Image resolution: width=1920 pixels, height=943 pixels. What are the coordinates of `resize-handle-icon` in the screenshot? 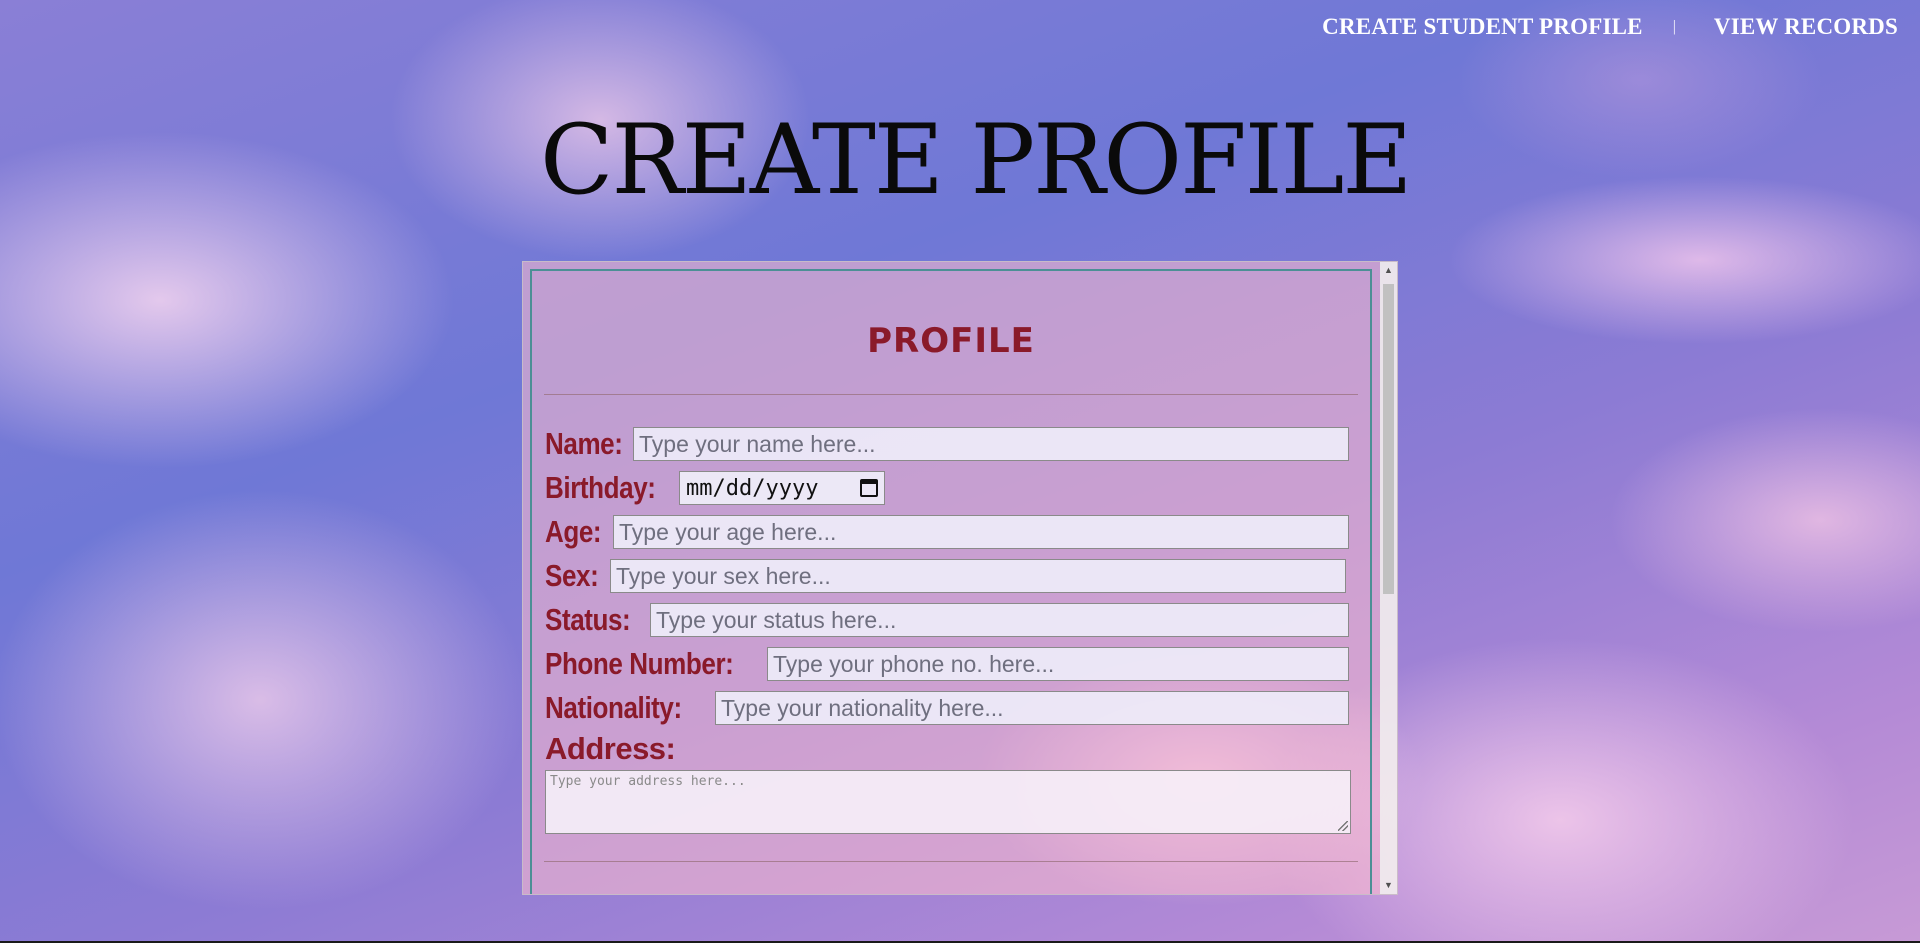 It's located at (1343, 826).